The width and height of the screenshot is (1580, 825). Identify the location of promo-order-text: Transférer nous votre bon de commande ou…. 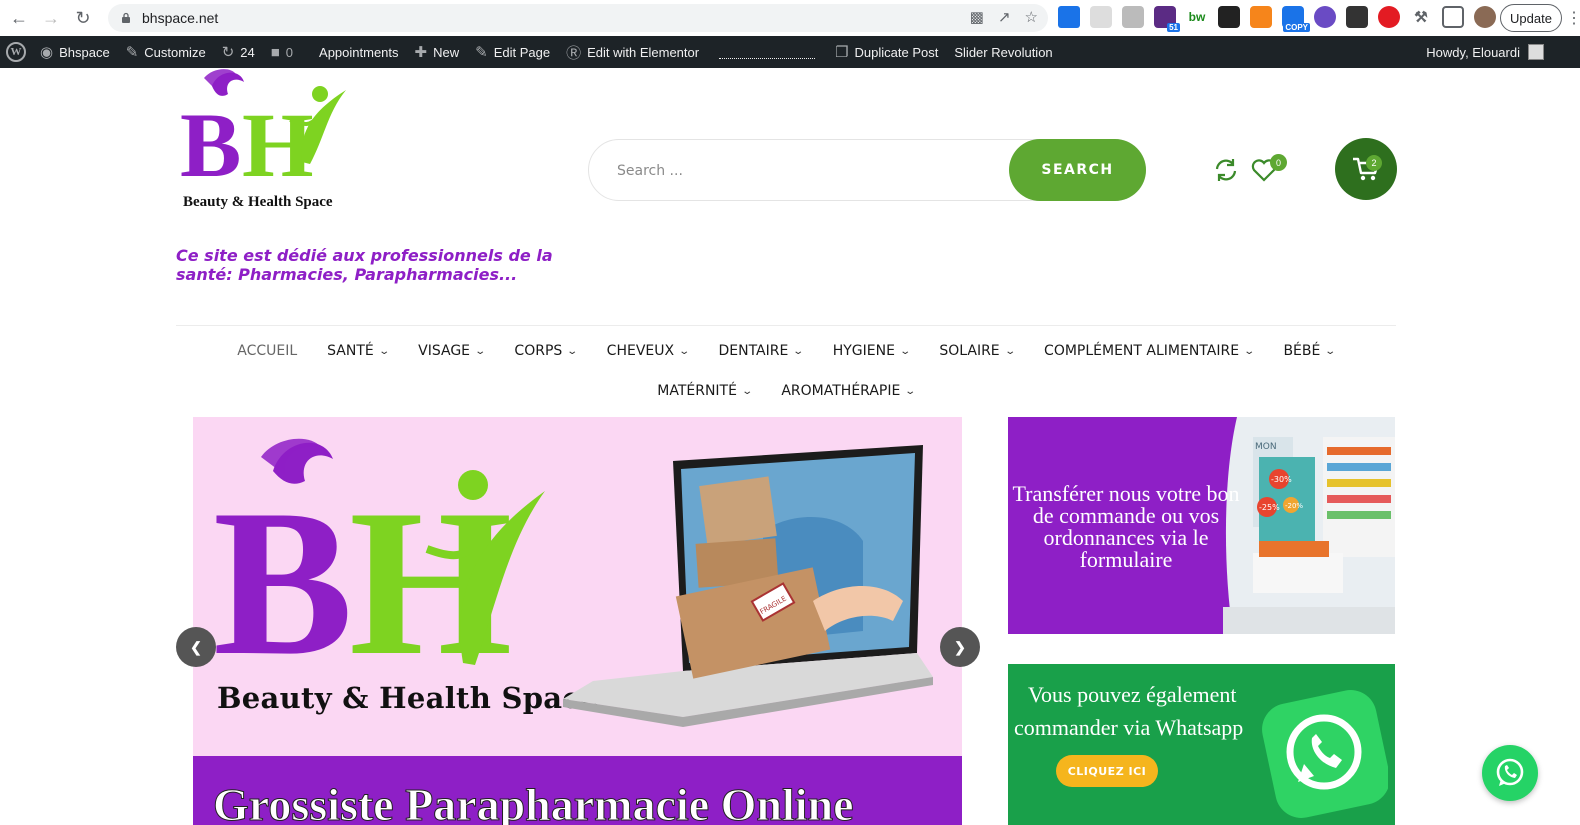
(1126, 526).